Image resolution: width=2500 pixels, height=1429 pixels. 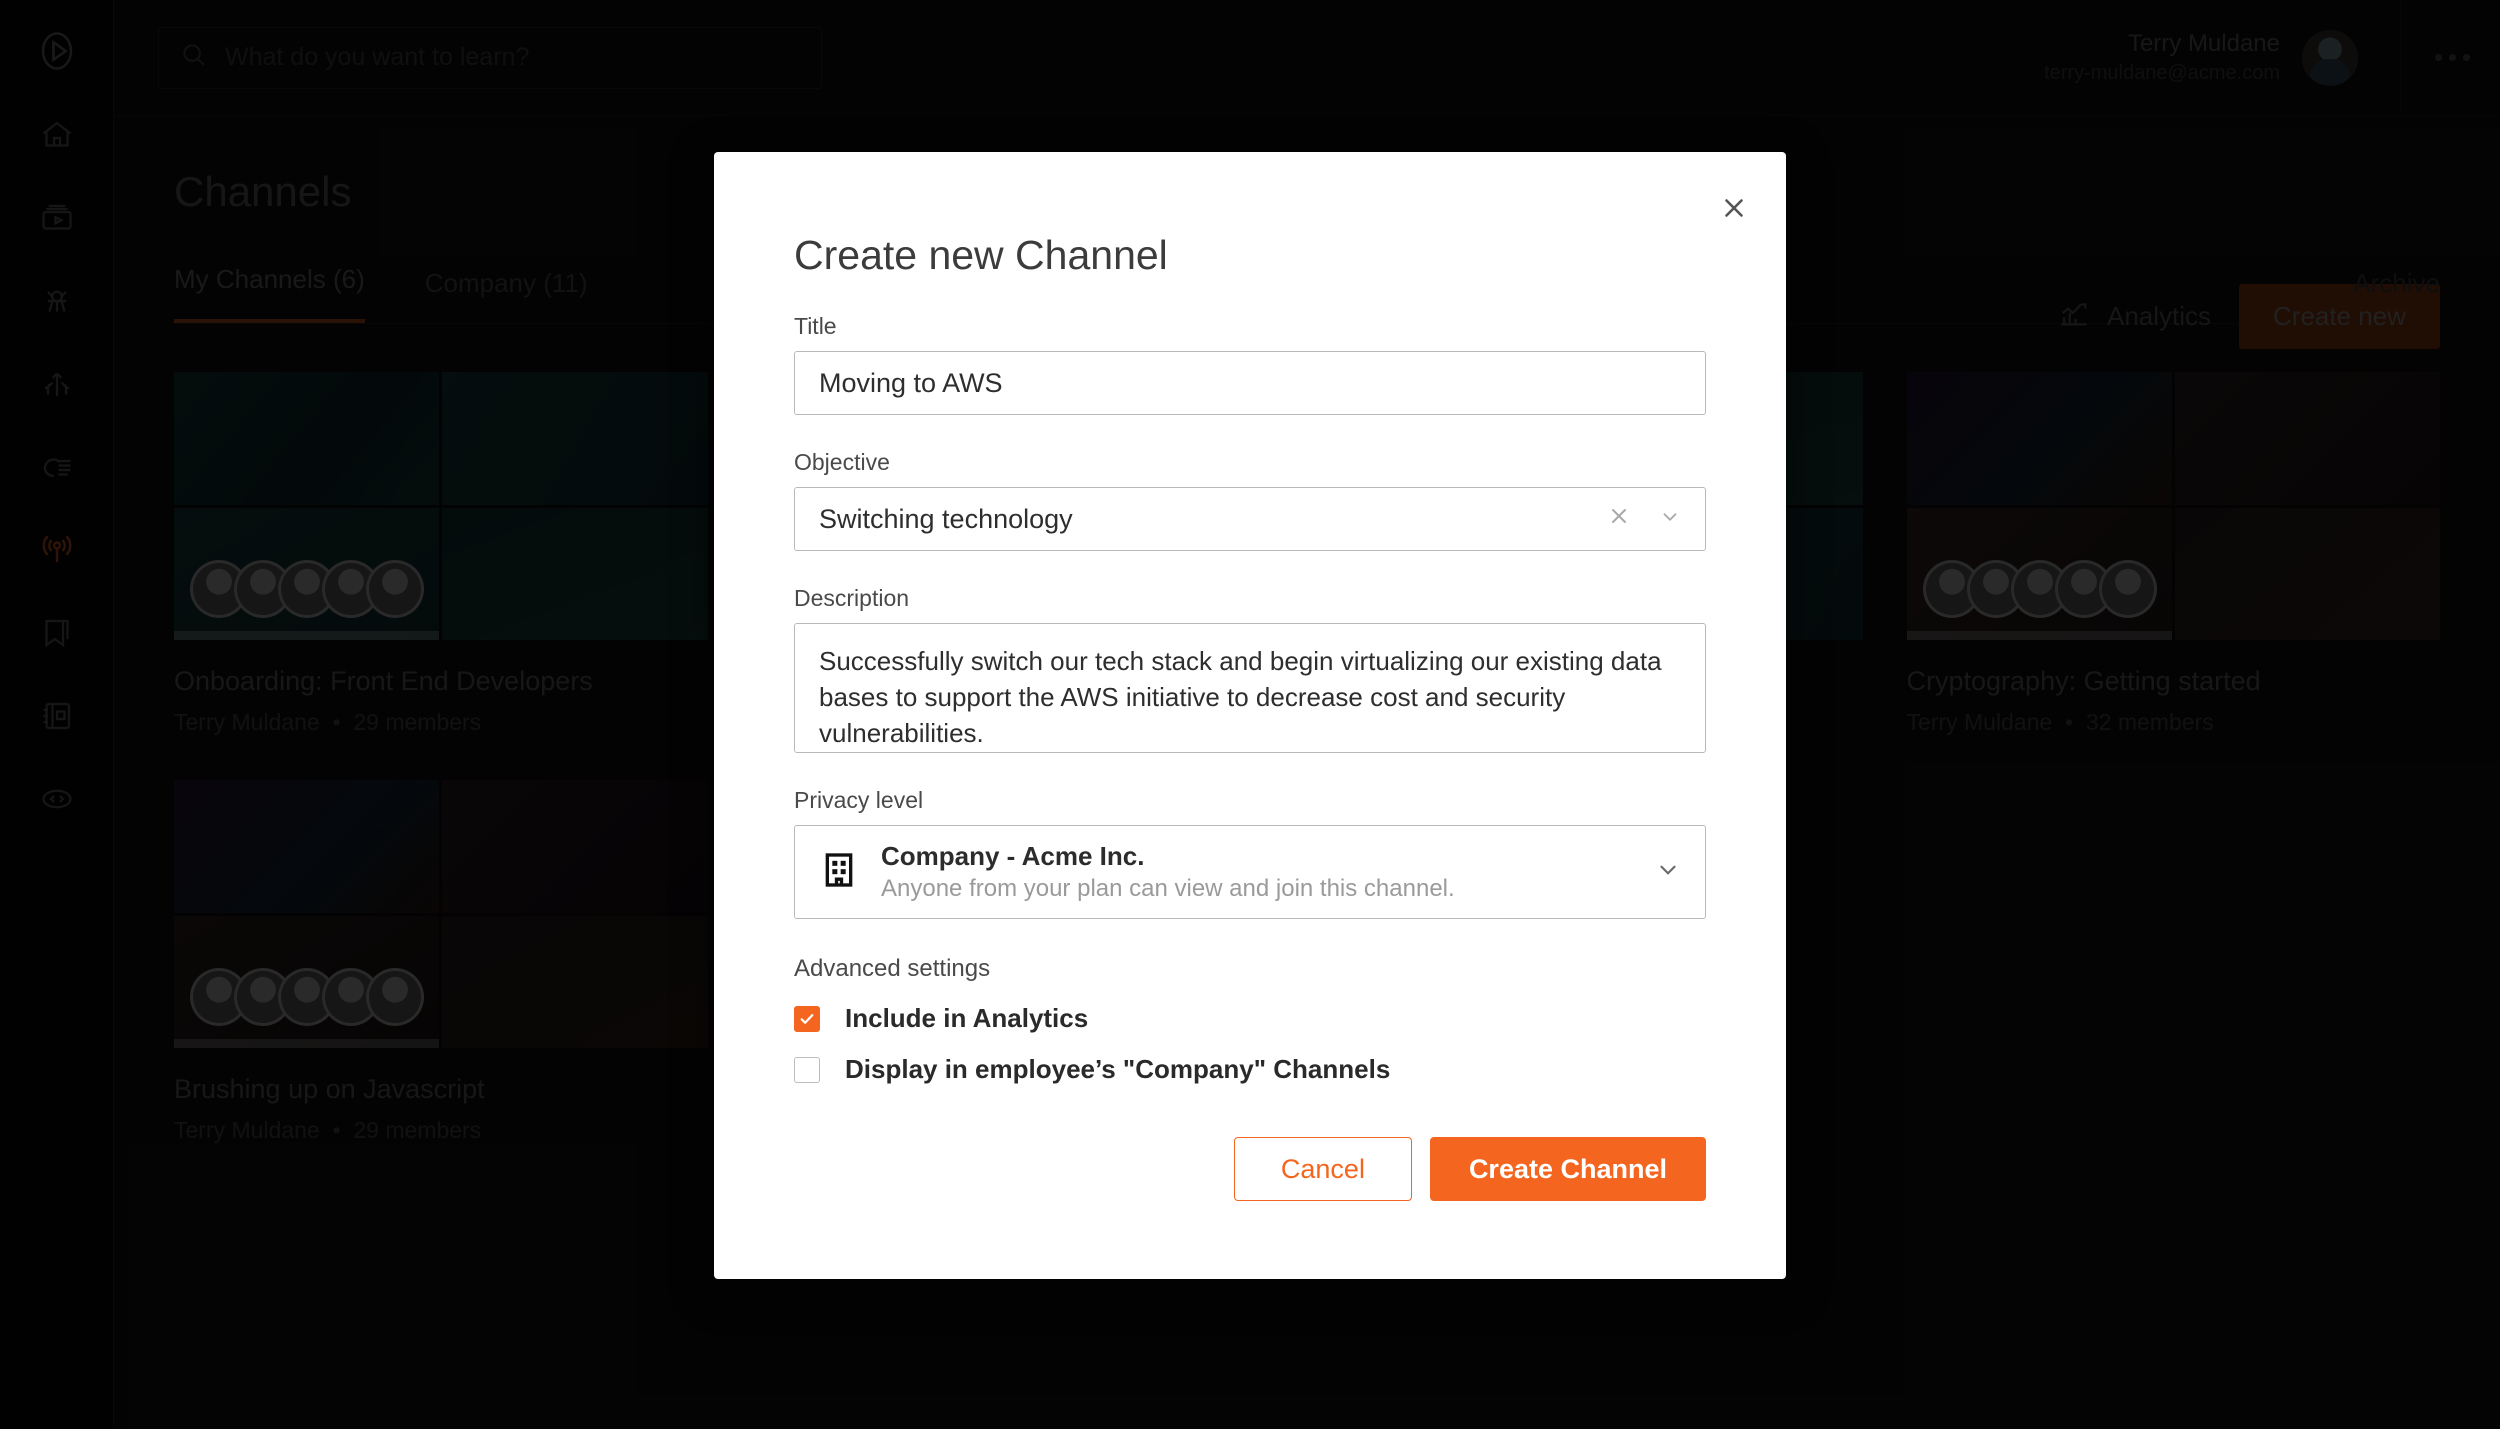 What do you see at coordinates (1250, 519) in the screenshot?
I see `objective-select: Switching technology` at bounding box center [1250, 519].